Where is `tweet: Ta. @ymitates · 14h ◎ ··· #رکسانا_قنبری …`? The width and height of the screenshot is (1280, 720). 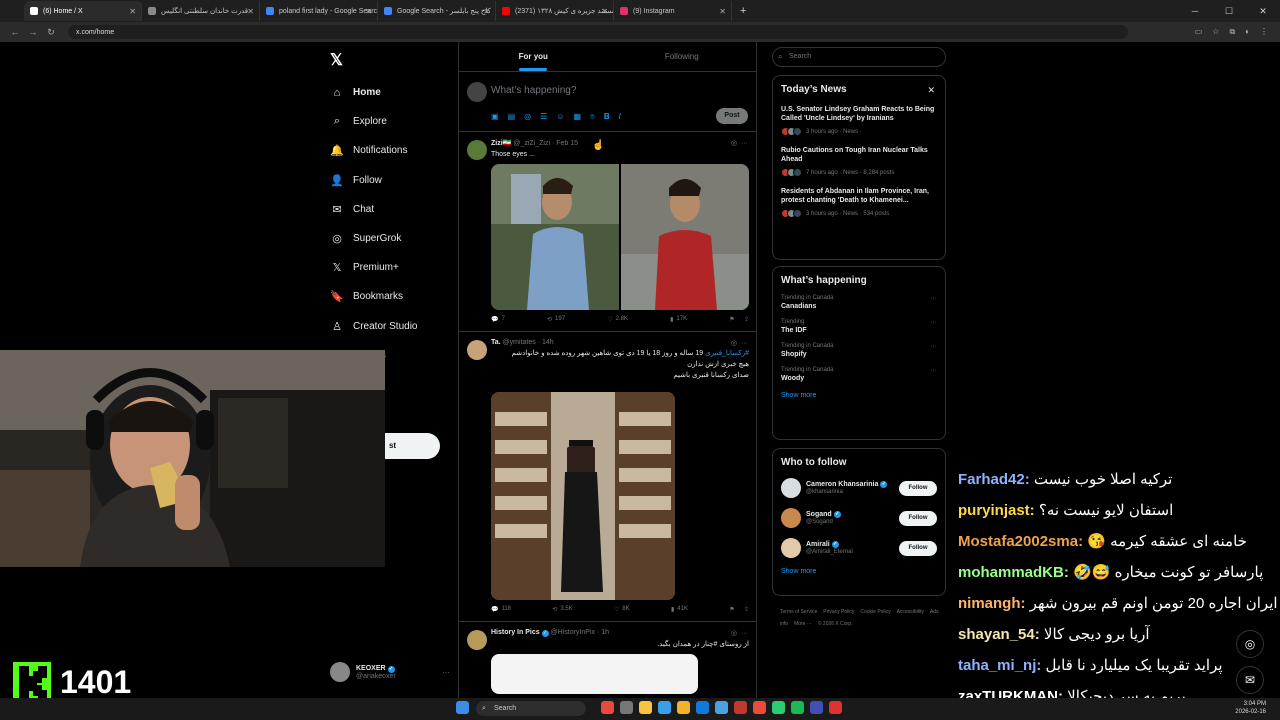 tweet: Ta. @ymitates · 14h ◎ ··· #رکسانا_قنبری … is located at coordinates (607, 477).